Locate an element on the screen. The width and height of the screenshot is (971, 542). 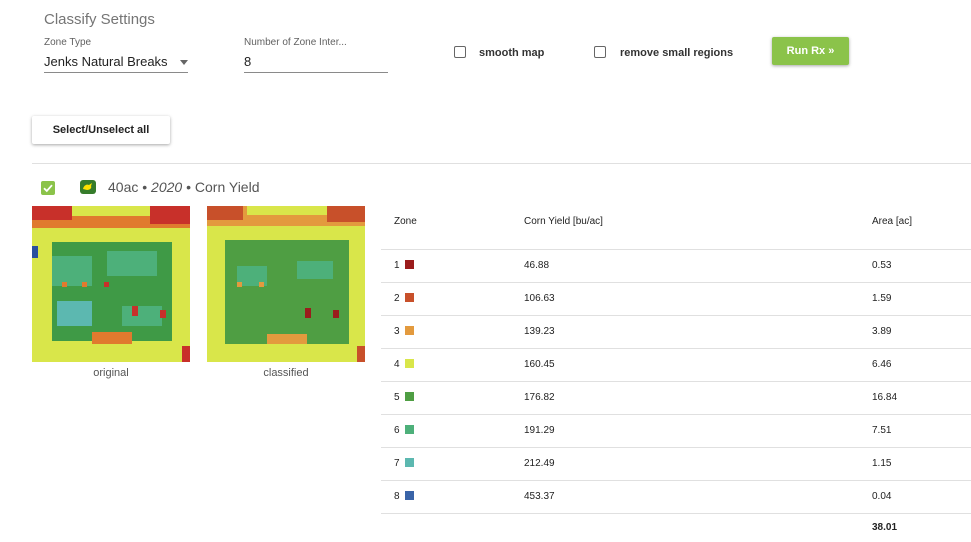
yield-cell: 139.23 is located at coordinates (539, 331).